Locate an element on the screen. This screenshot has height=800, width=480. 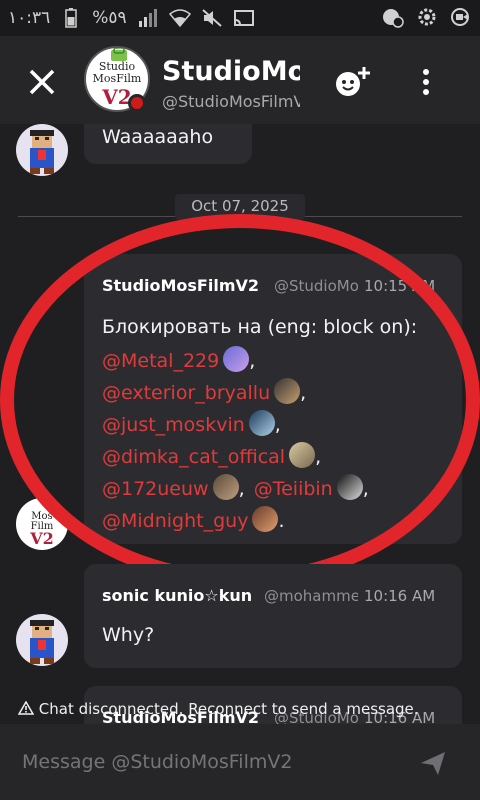
message-text: Waaaaaaho is located at coordinates (158, 137).